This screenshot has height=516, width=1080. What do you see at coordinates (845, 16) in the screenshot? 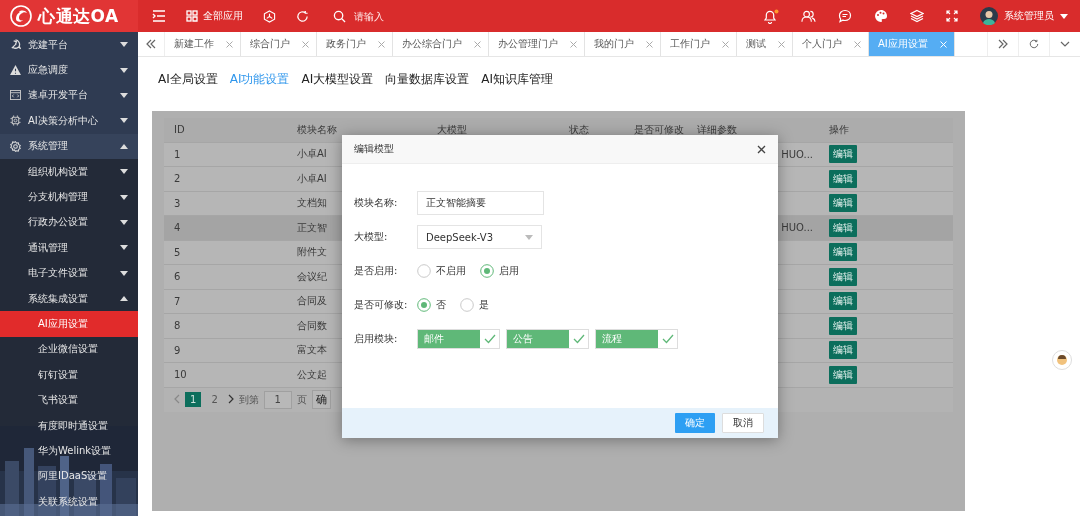
I see `chat-icon` at bounding box center [845, 16].